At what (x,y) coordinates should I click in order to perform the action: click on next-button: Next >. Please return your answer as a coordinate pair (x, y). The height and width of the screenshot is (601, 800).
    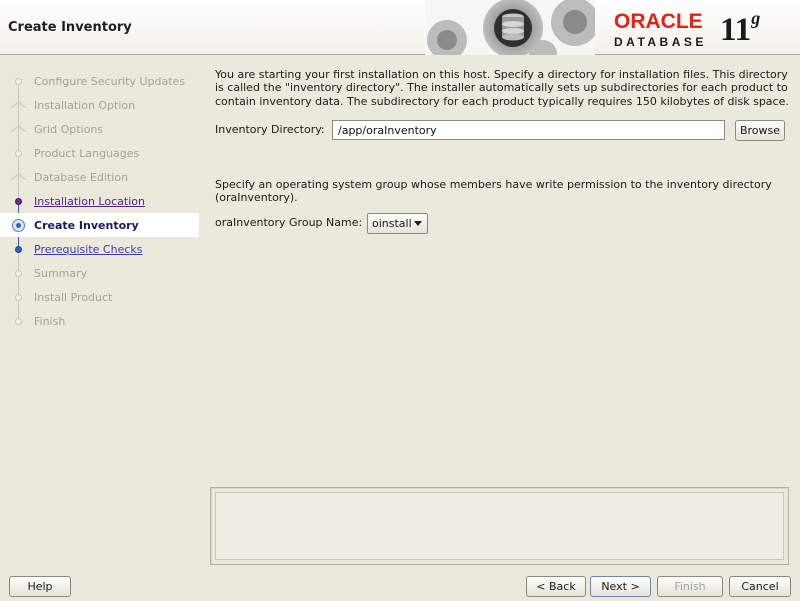
    Looking at the image, I should click on (620, 586).